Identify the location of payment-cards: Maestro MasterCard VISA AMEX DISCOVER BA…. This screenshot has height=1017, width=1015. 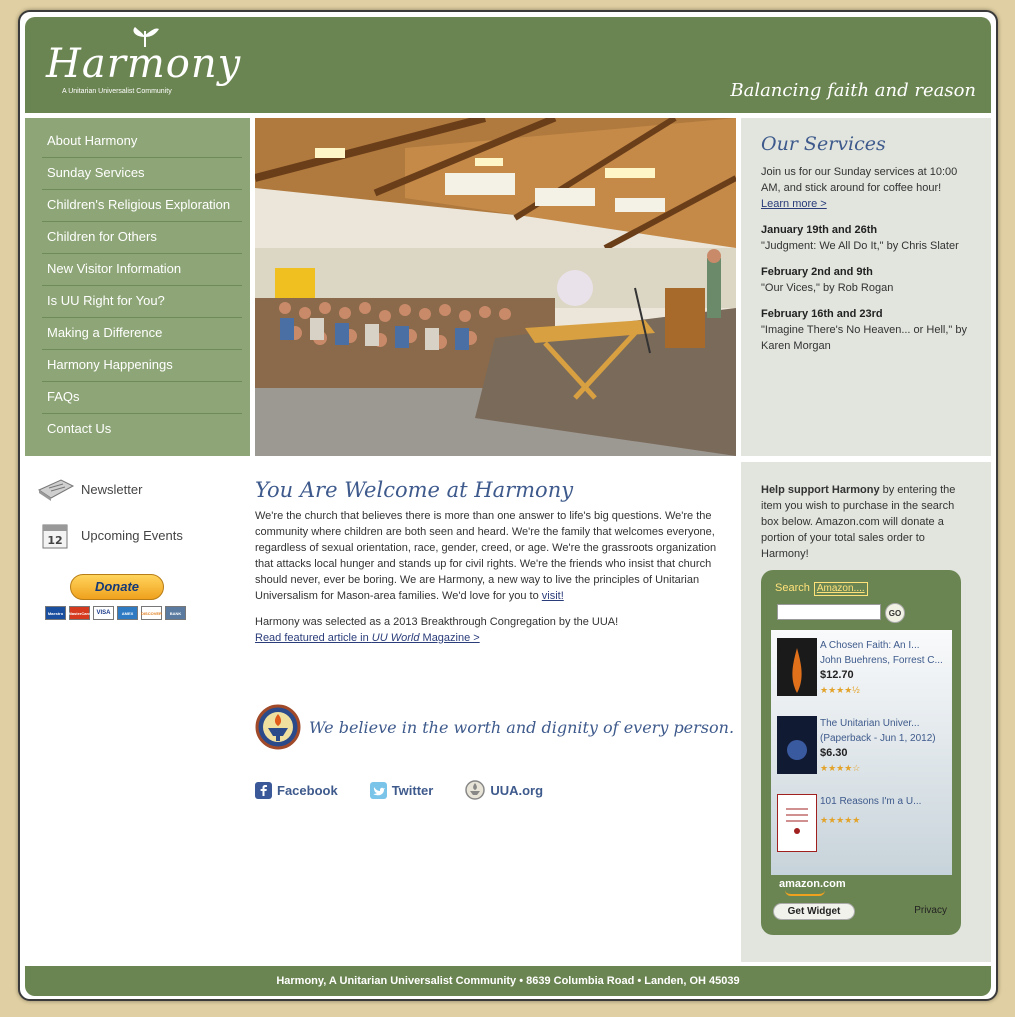
(115, 613).